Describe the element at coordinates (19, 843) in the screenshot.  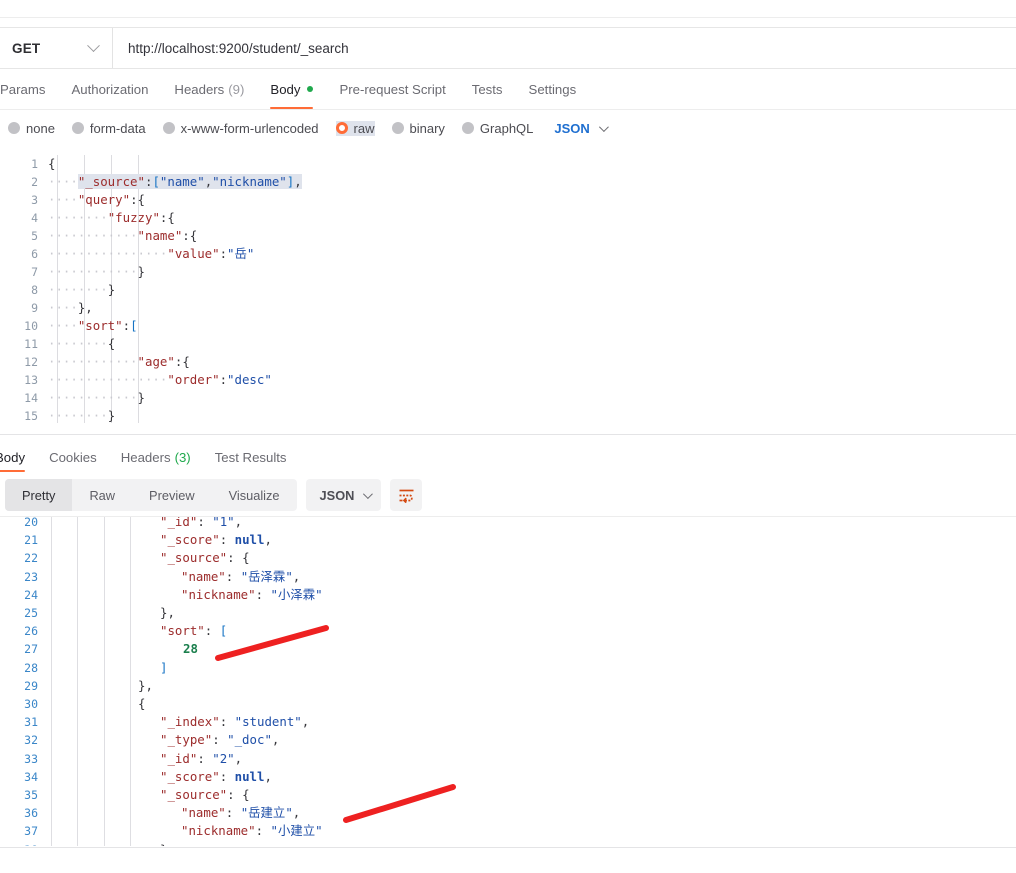
I see `line-number: 38` at that location.